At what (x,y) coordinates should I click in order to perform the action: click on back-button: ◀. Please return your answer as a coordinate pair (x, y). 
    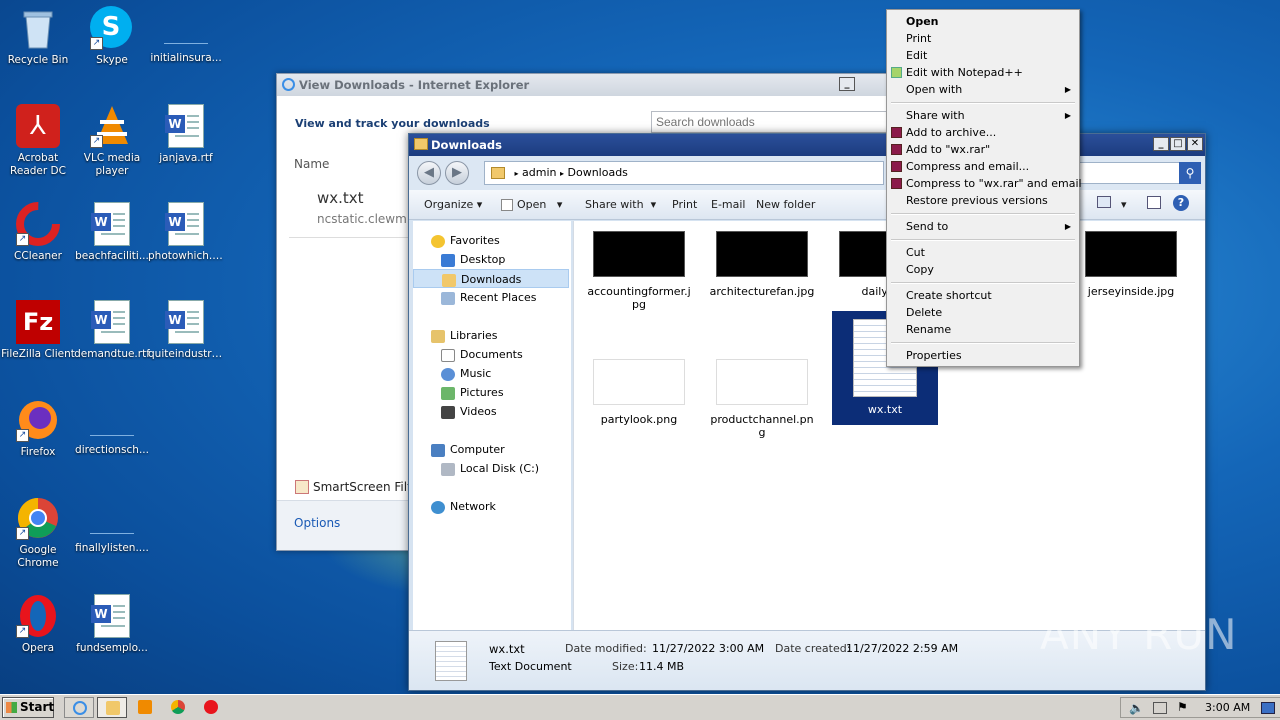
    Looking at the image, I should click on (429, 173).